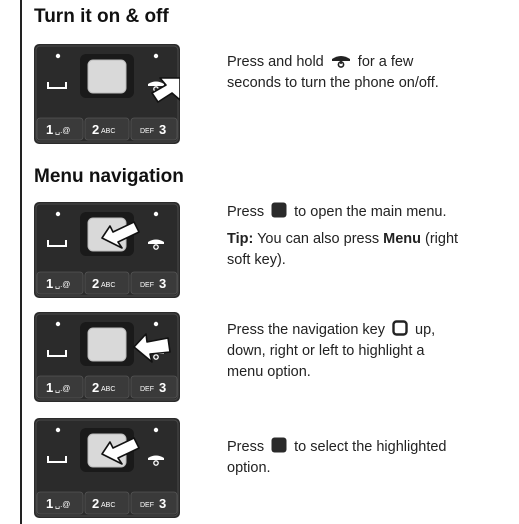  I want to click on step2-text-a: Press the navigation key, so click(306, 330).